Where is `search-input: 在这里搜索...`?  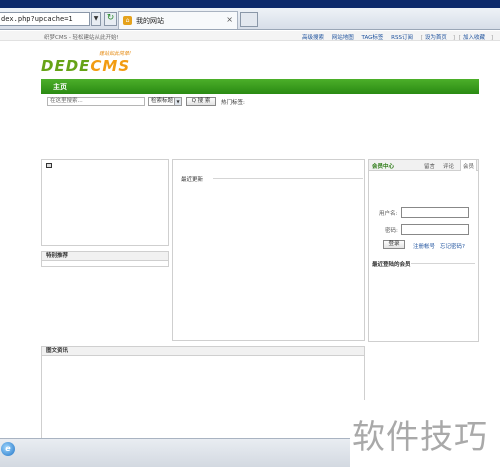 search-input: 在这里搜索... is located at coordinates (96, 101).